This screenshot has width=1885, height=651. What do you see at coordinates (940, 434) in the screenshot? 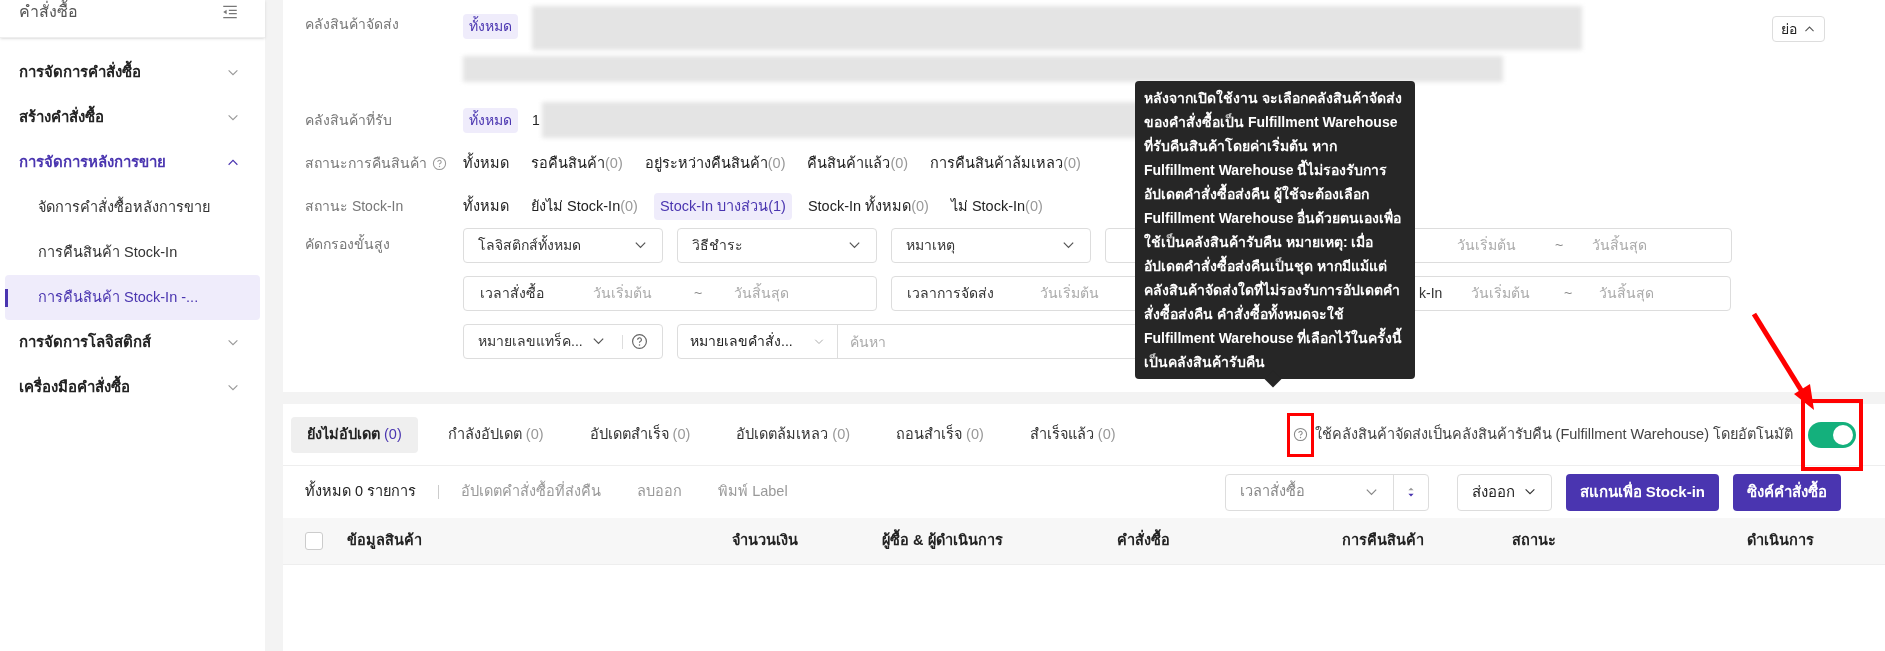
I see `tab: ถอนสำเร็จ (0)` at bounding box center [940, 434].